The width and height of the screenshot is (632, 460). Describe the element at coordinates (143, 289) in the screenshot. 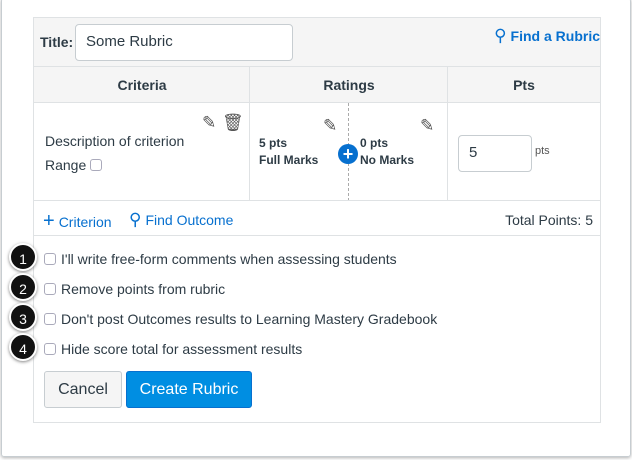

I see `option-label: Remove points from rubric` at that location.